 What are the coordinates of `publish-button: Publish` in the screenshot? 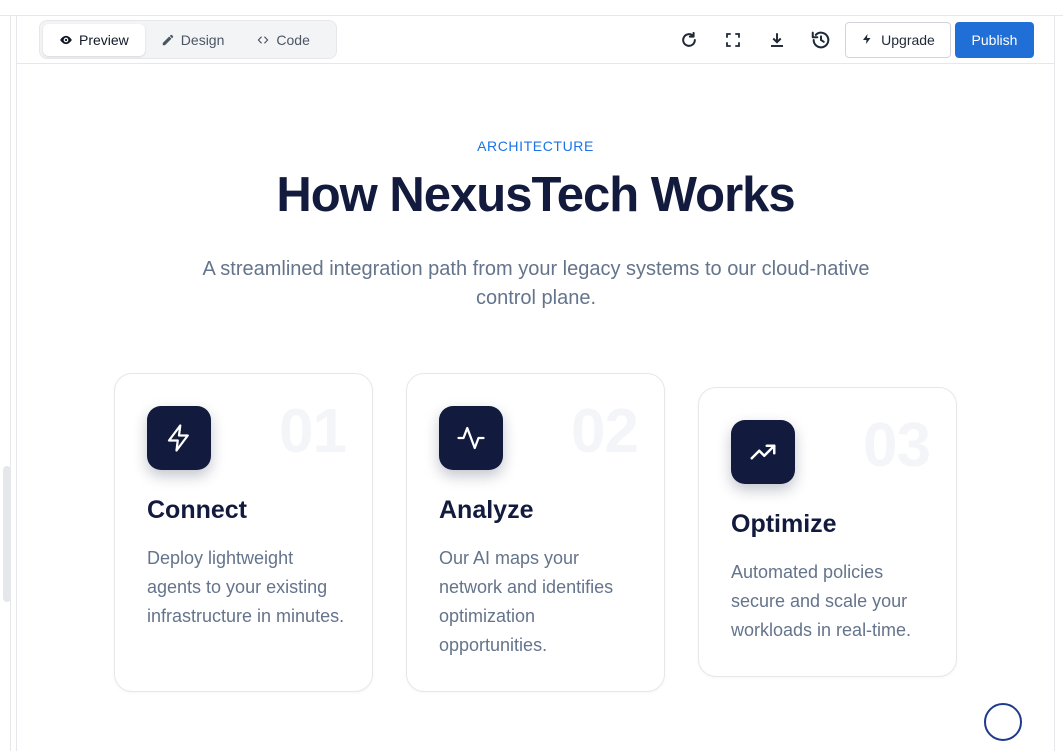 It's located at (994, 40).